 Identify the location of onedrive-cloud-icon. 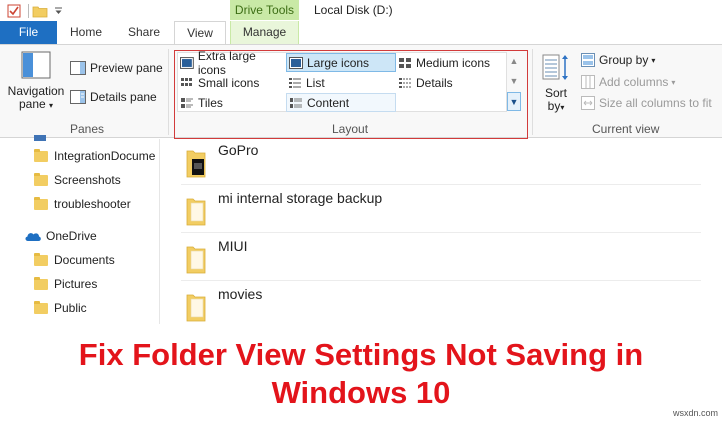
(33, 237).